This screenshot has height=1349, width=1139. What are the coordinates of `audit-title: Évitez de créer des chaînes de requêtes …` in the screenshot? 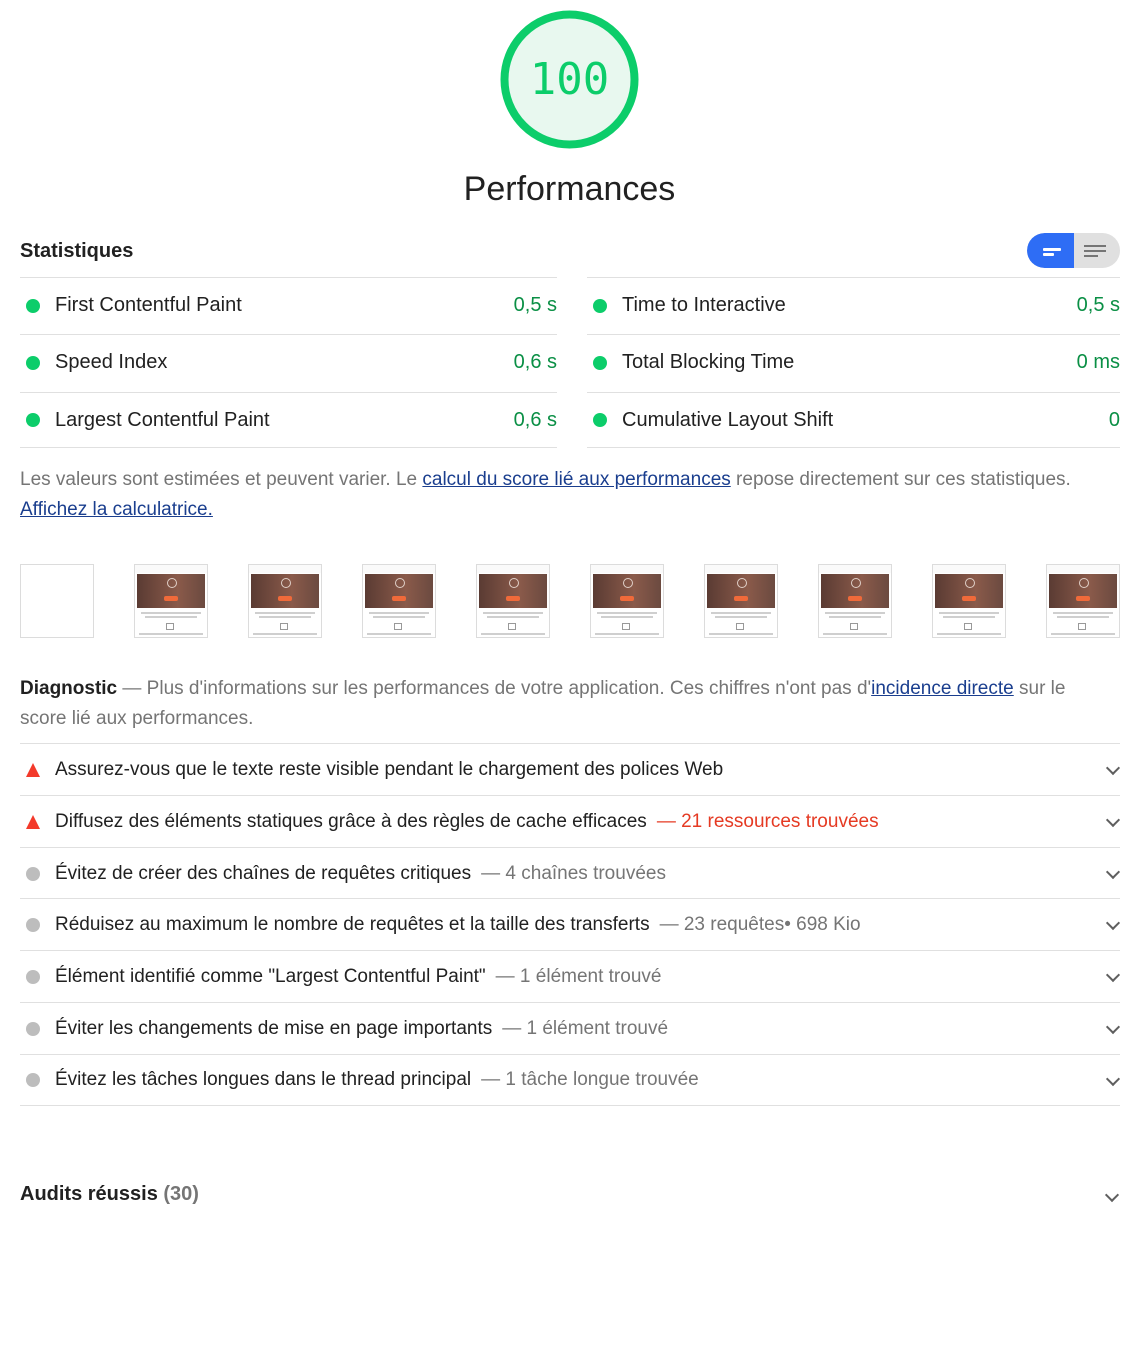 It's located at (263, 873).